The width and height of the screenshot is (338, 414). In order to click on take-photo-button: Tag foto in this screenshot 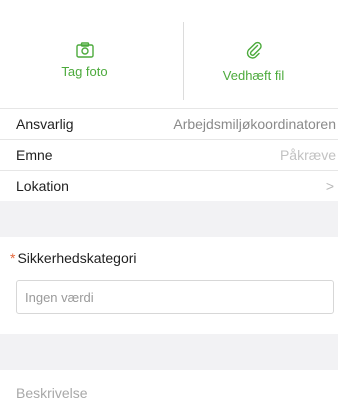, I will do `click(84, 65)`.